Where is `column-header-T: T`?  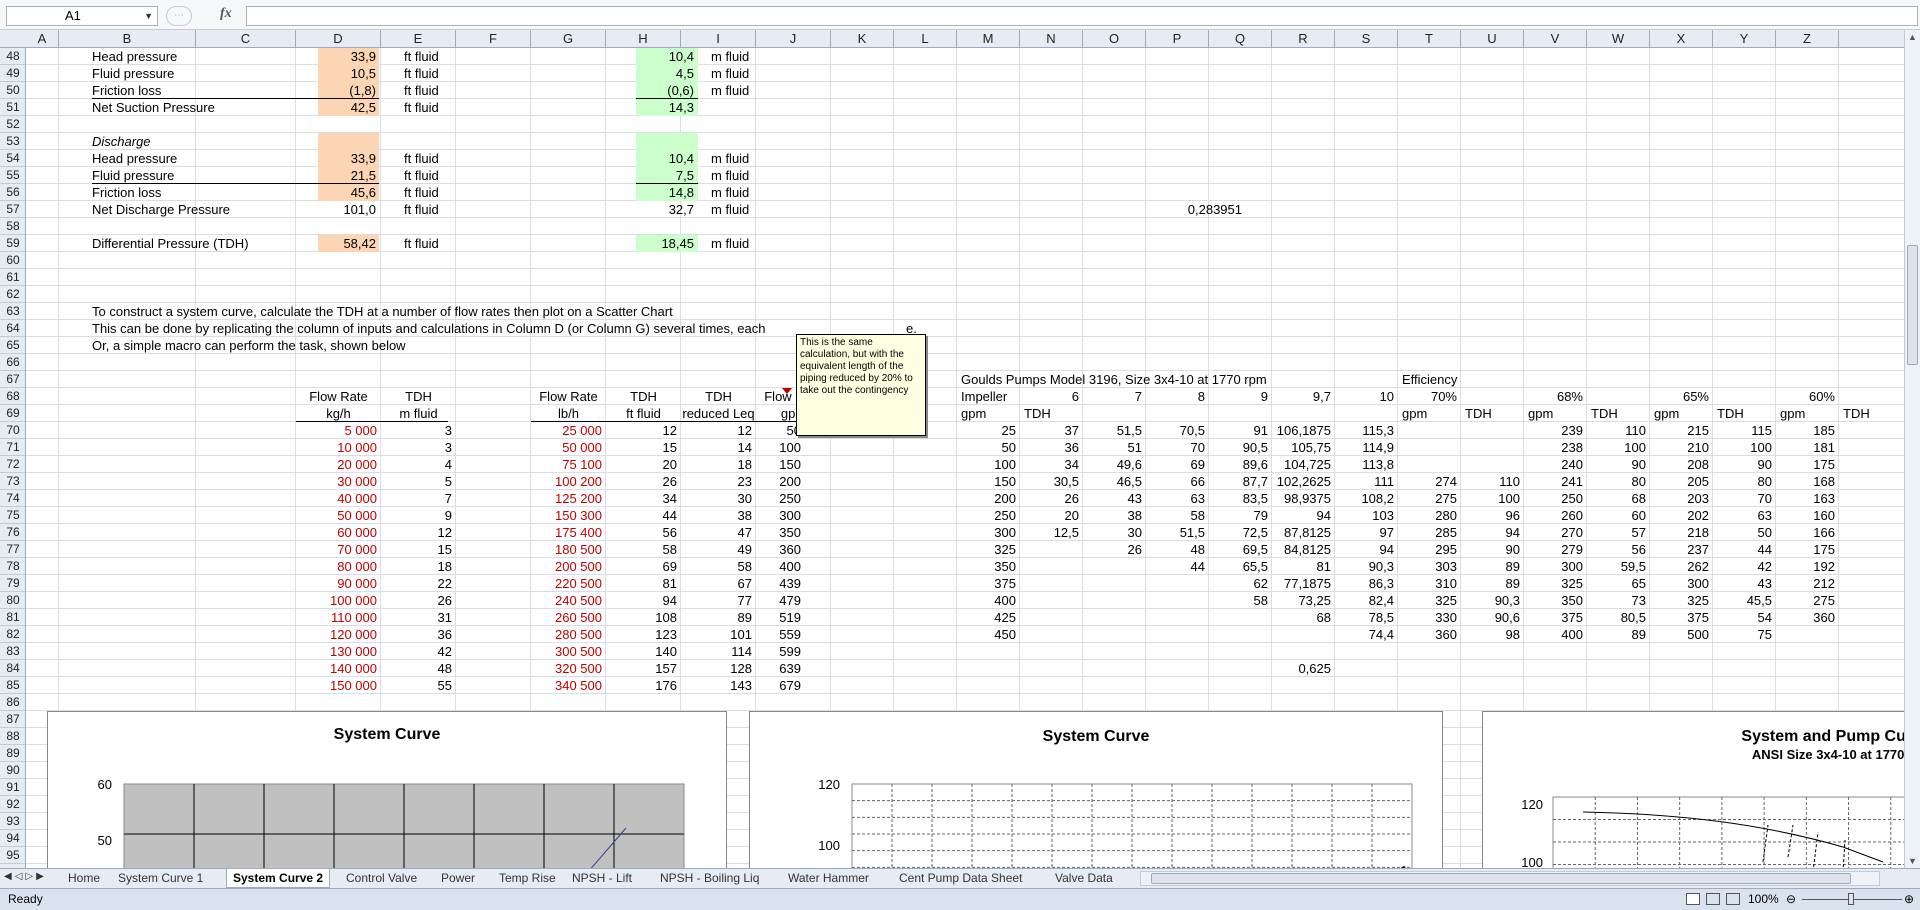 column-header-T: T is located at coordinates (1429, 39).